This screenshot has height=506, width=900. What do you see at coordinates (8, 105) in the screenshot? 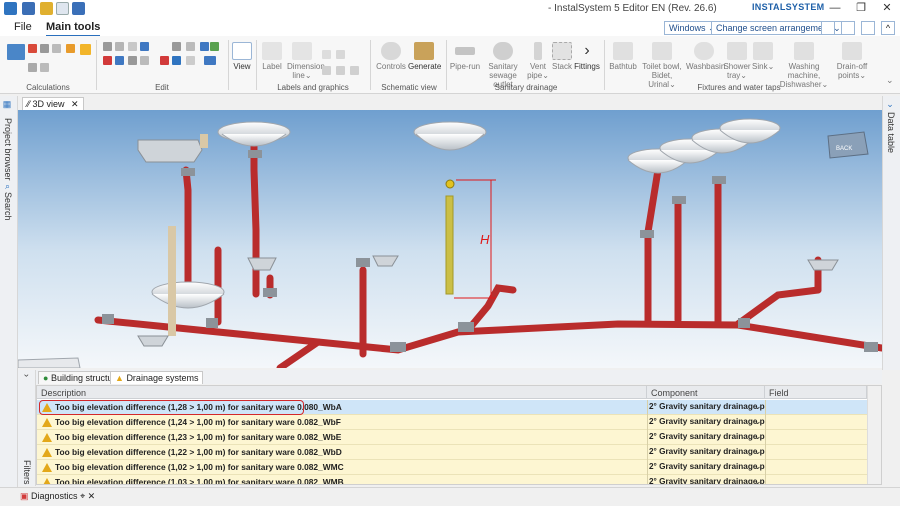
I see `panel-grid-icon: ▦` at bounding box center [8, 105].